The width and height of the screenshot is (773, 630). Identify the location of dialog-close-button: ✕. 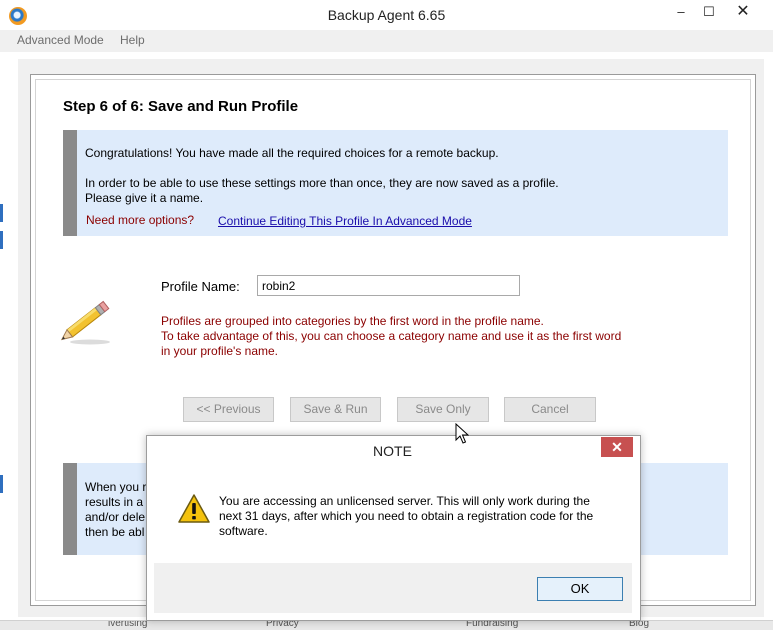
(617, 447).